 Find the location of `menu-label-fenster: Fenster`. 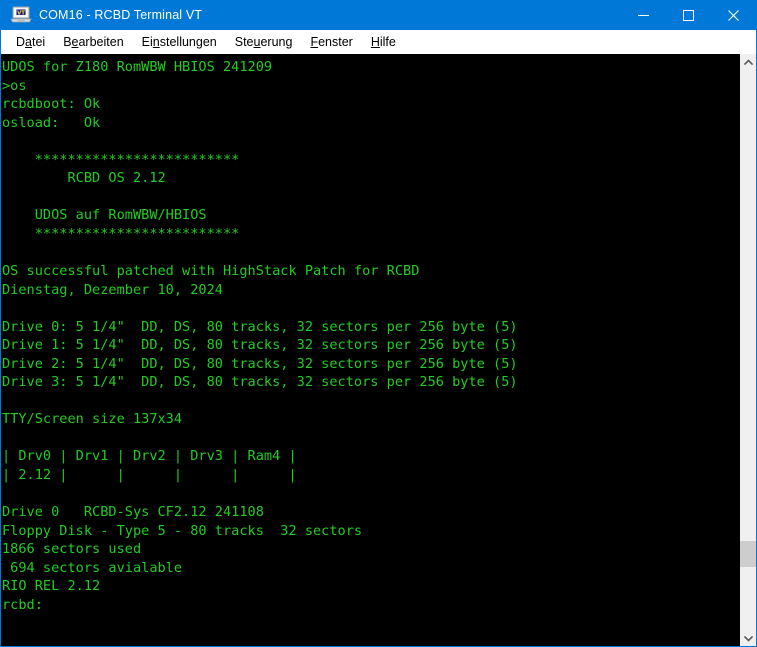

menu-label-fenster: Fenster is located at coordinates (331, 41).